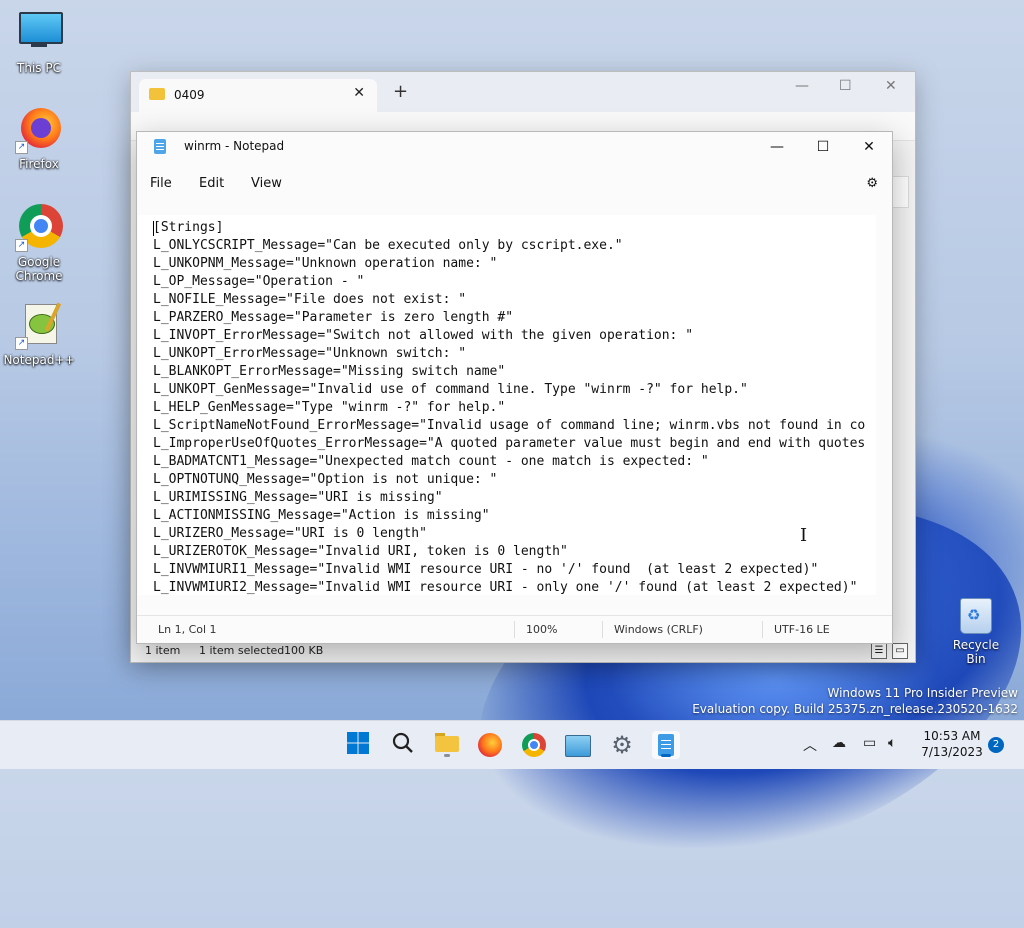  Describe the element at coordinates (952, 752) in the screenshot. I see `clock-date: 7/13/2023` at that location.